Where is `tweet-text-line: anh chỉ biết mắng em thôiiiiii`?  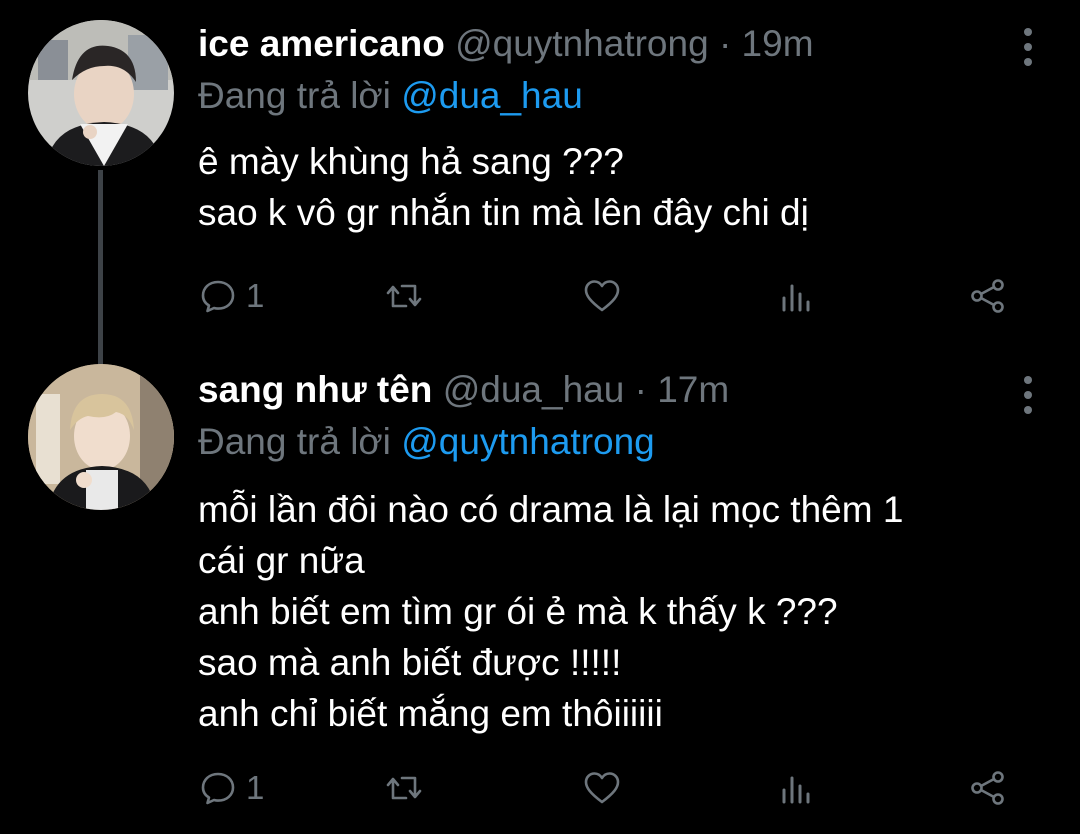
tweet-text-line: anh chỉ biết mắng em thôiiiiii is located at coordinates (430, 713).